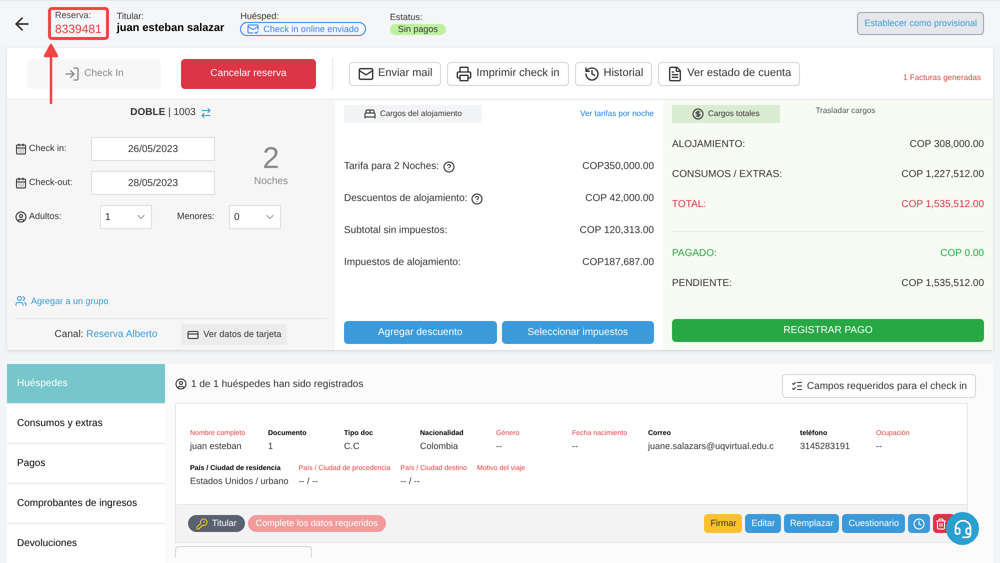  What do you see at coordinates (619, 199) in the screenshot?
I see `charge-value: COP 42,000.00` at bounding box center [619, 199].